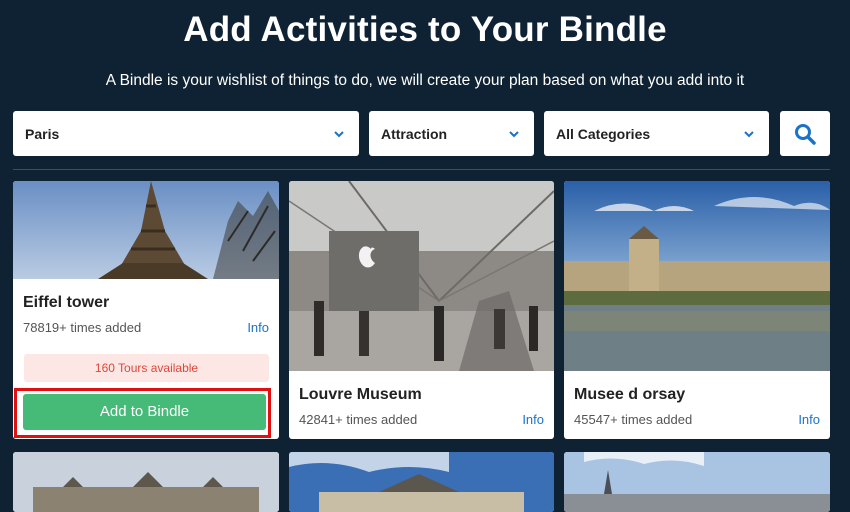  What do you see at coordinates (603, 133) in the screenshot?
I see `category-select-value: All Categories` at bounding box center [603, 133].